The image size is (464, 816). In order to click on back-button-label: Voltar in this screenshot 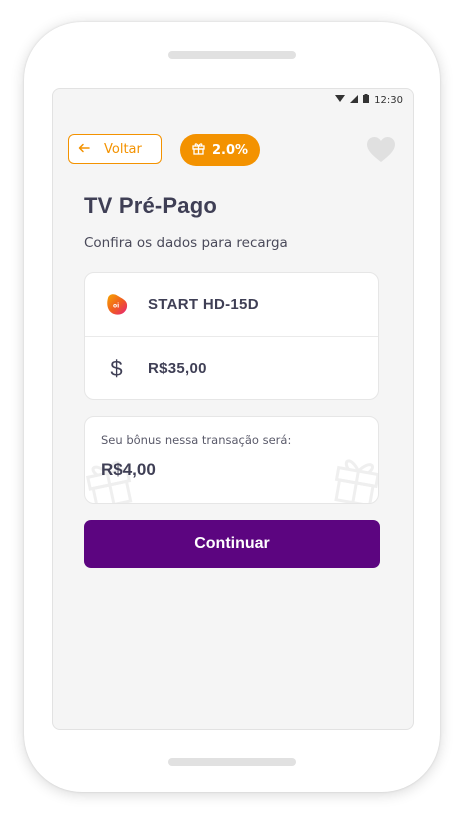, I will do `click(123, 149)`.